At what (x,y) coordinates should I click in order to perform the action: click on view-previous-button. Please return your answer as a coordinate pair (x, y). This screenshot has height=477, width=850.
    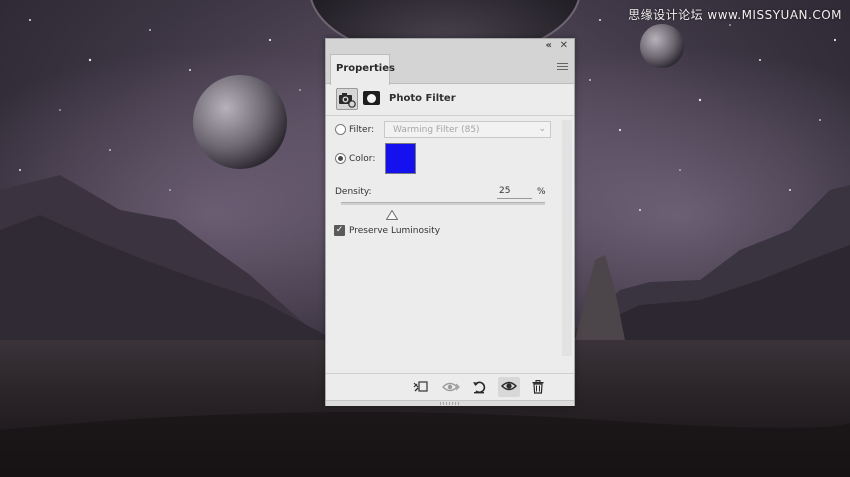
    Looking at the image, I should click on (451, 387).